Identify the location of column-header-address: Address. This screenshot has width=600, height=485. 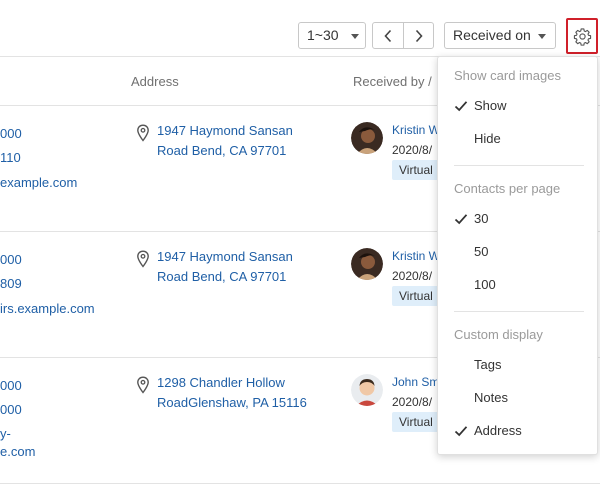
(155, 81).